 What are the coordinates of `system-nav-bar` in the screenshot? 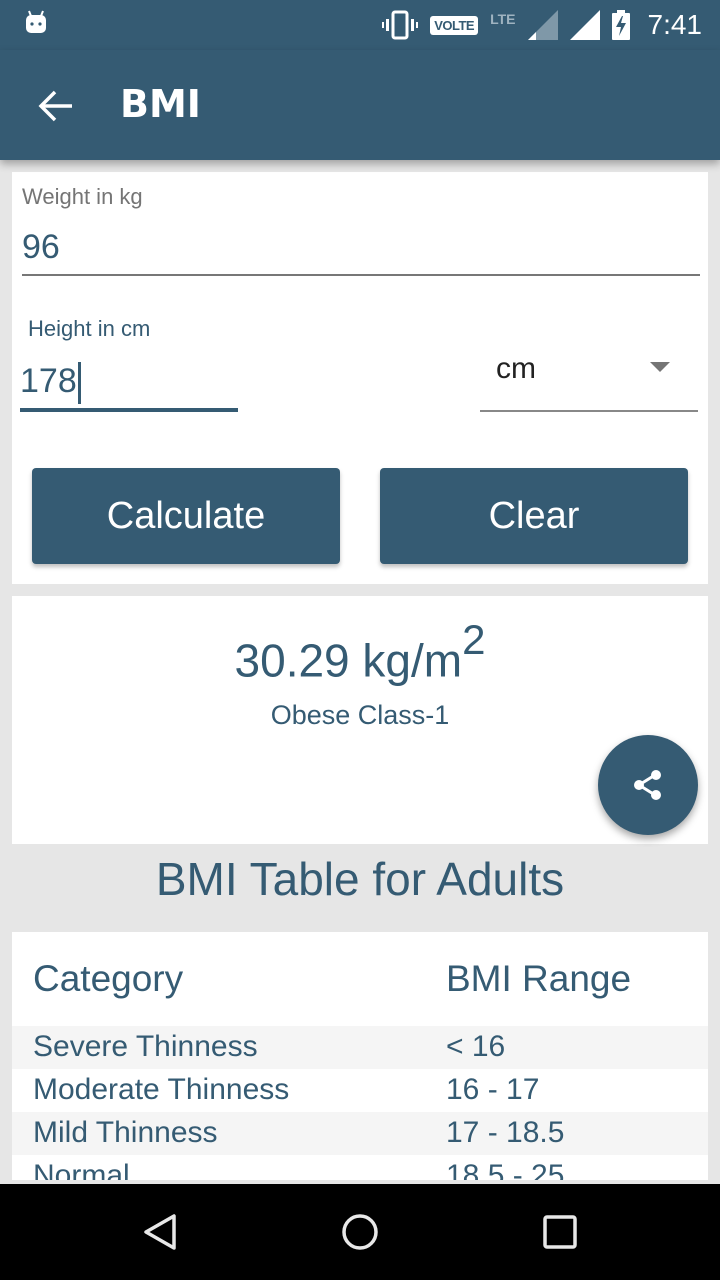 It's located at (360, 1232).